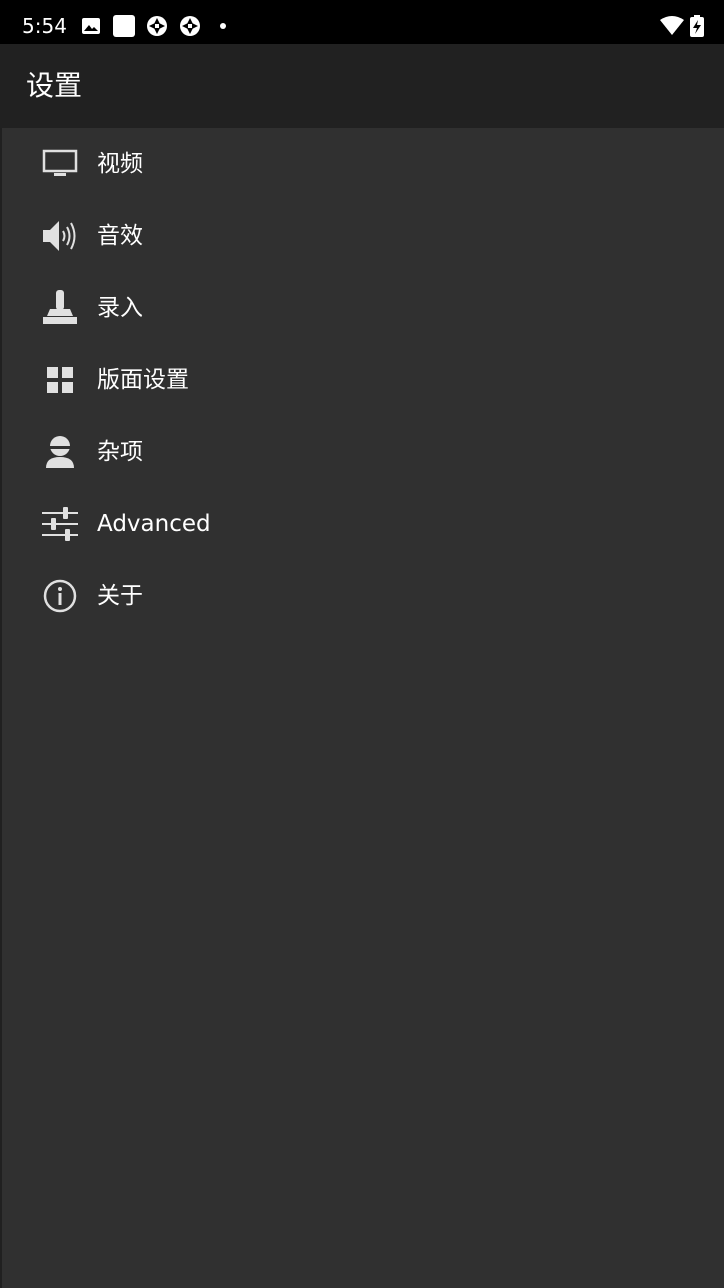  Describe the element at coordinates (60, 596) in the screenshot. I see `info-icon` at that location.